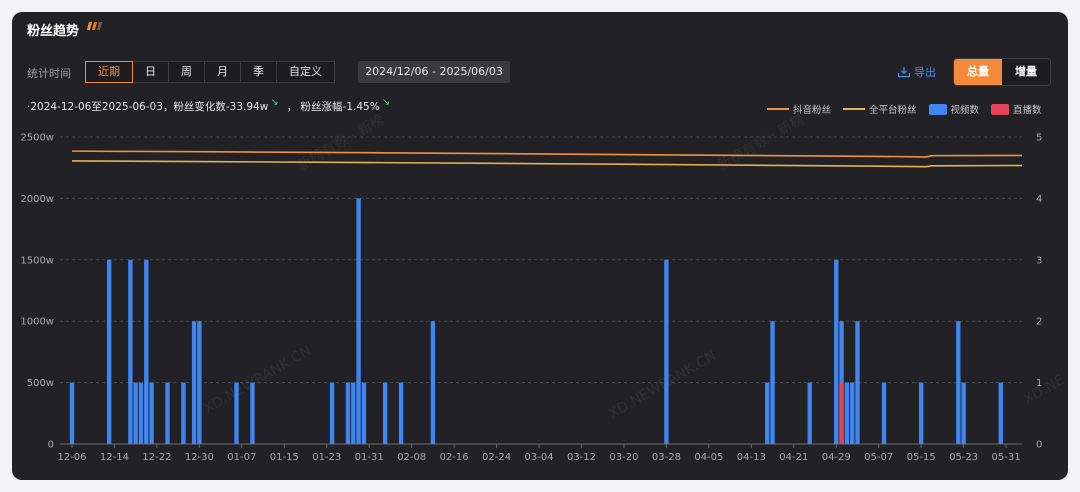 The image size is (1080, 492). What do you see at coordinates (836, 457) in the screenshot?
I see `x-tick-label: 04-29` at bounding box center [836, 457].